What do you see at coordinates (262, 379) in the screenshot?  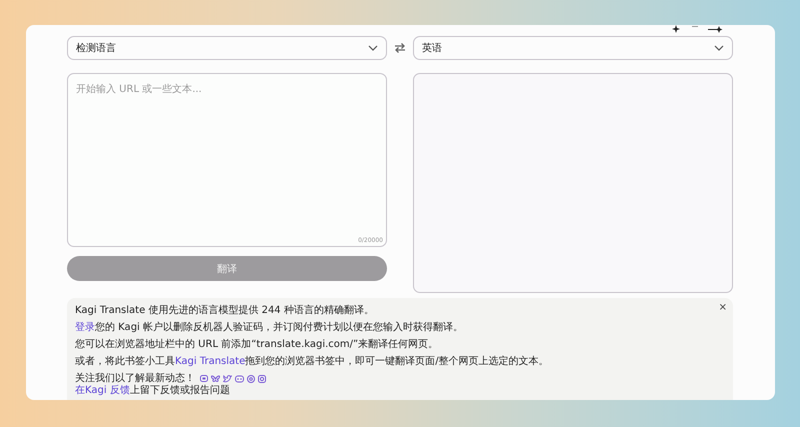 I see `camera-icon` at bounding box center [262, 379].